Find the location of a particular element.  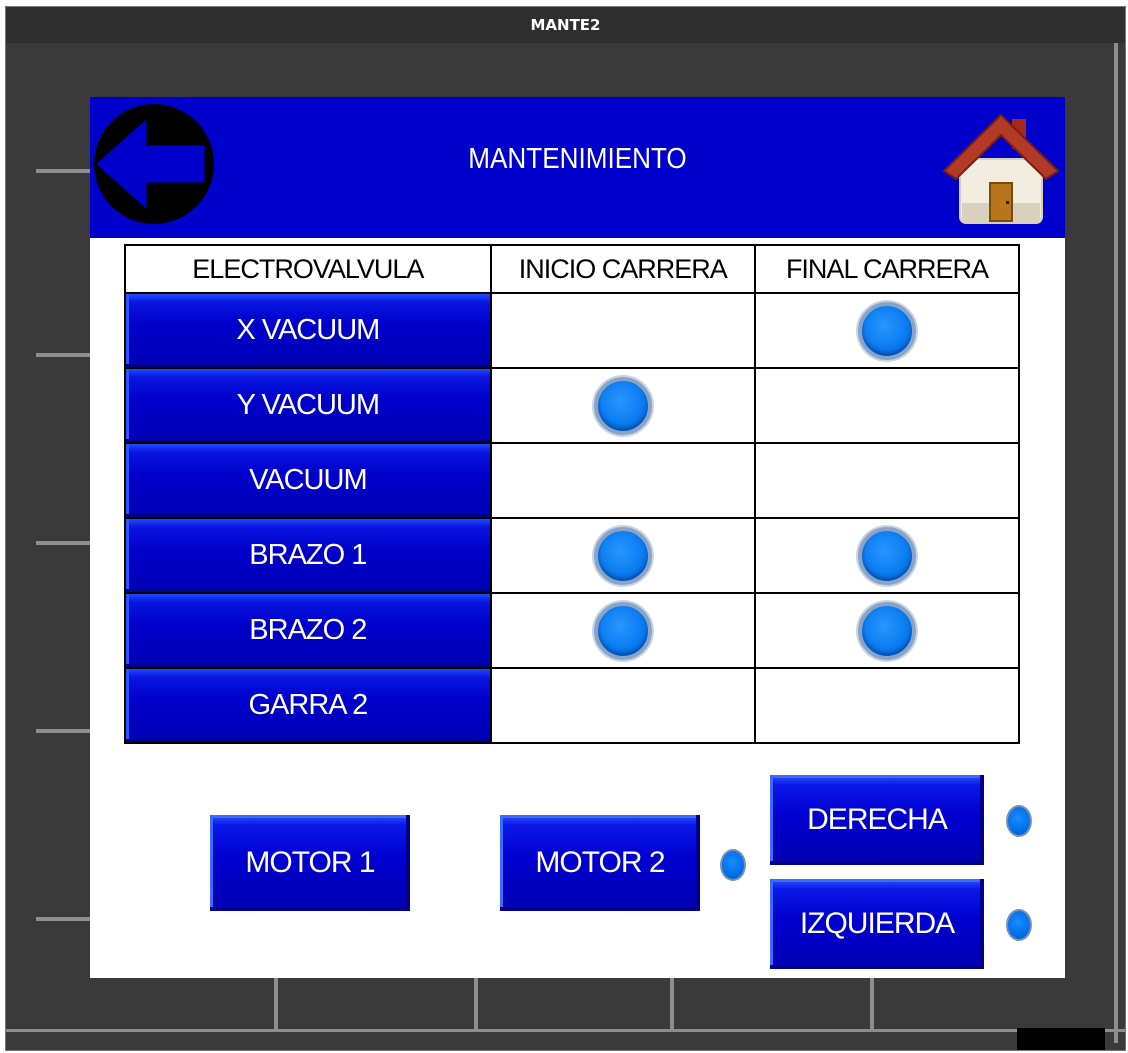

table-row: GARRA 2 is located at coordinates (572, 705).